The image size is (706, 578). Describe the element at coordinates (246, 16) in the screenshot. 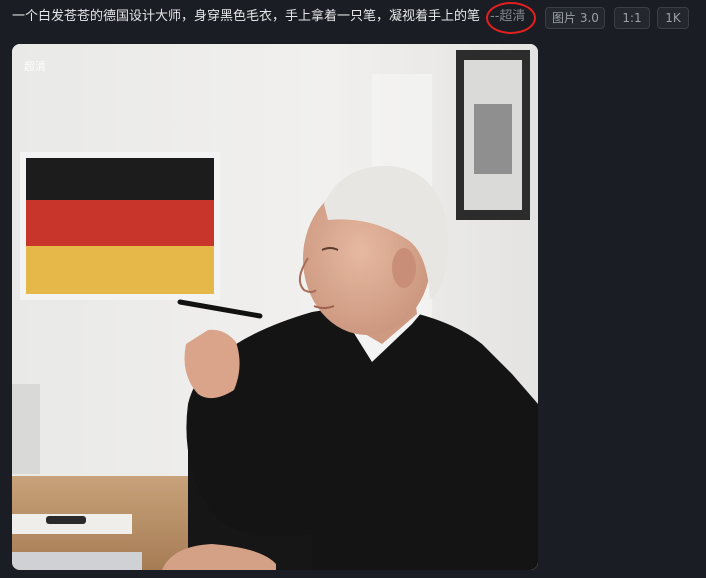

I see `prompt-text: 一个白发苍苍的德国设计大师，身穿黑色毛衣，手上拿着一只笔，凝视着手上的笔` at that location.